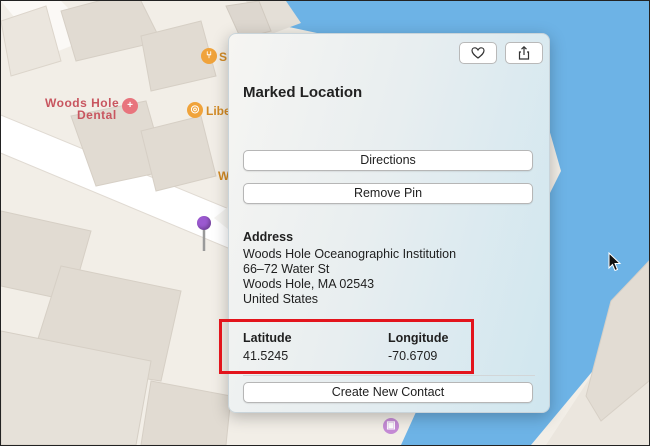 This screenshot has width=650, height=446. What do you see at coordinates (204, 223) in the screenshot?
I see `dropped-pin-icon` at bounding box center [204, 223].